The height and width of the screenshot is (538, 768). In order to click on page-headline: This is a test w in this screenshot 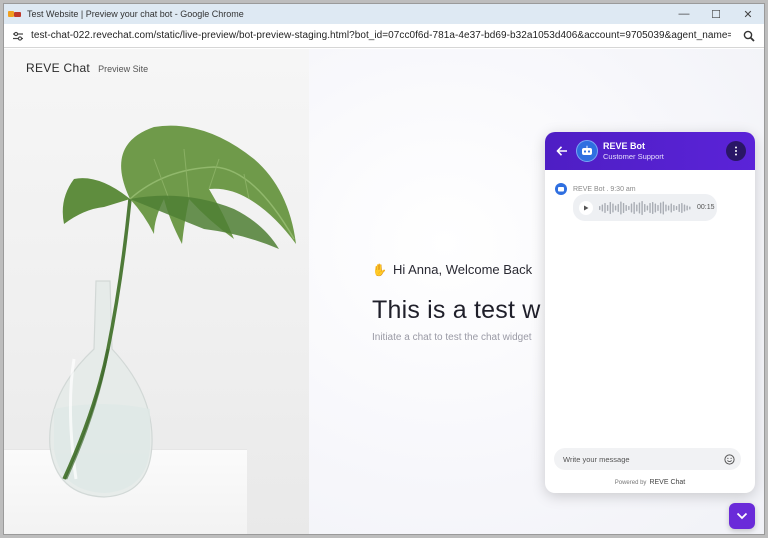, I will do `click(456, 310)`.